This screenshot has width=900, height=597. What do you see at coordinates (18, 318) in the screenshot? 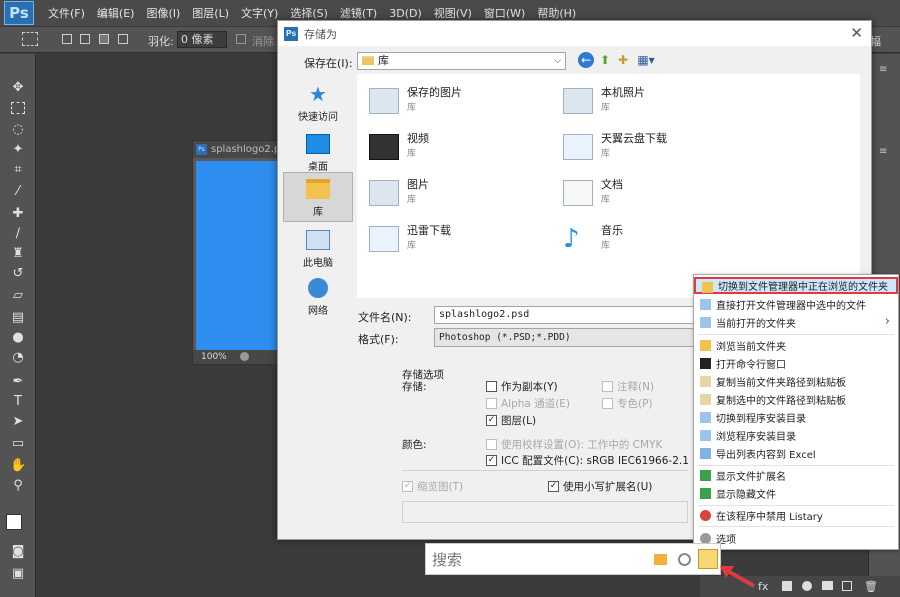
I see `gradient-icon: ▤` at bounding box center [18, 318].